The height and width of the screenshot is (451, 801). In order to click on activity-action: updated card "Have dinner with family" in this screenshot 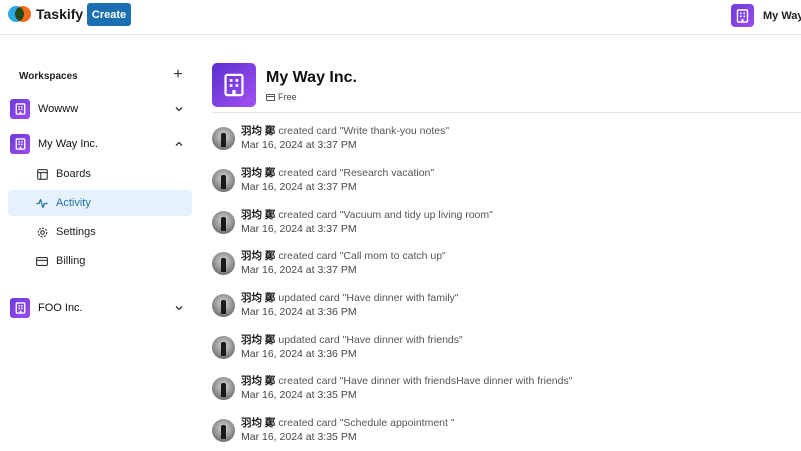, I will do `click(368, 298)`.